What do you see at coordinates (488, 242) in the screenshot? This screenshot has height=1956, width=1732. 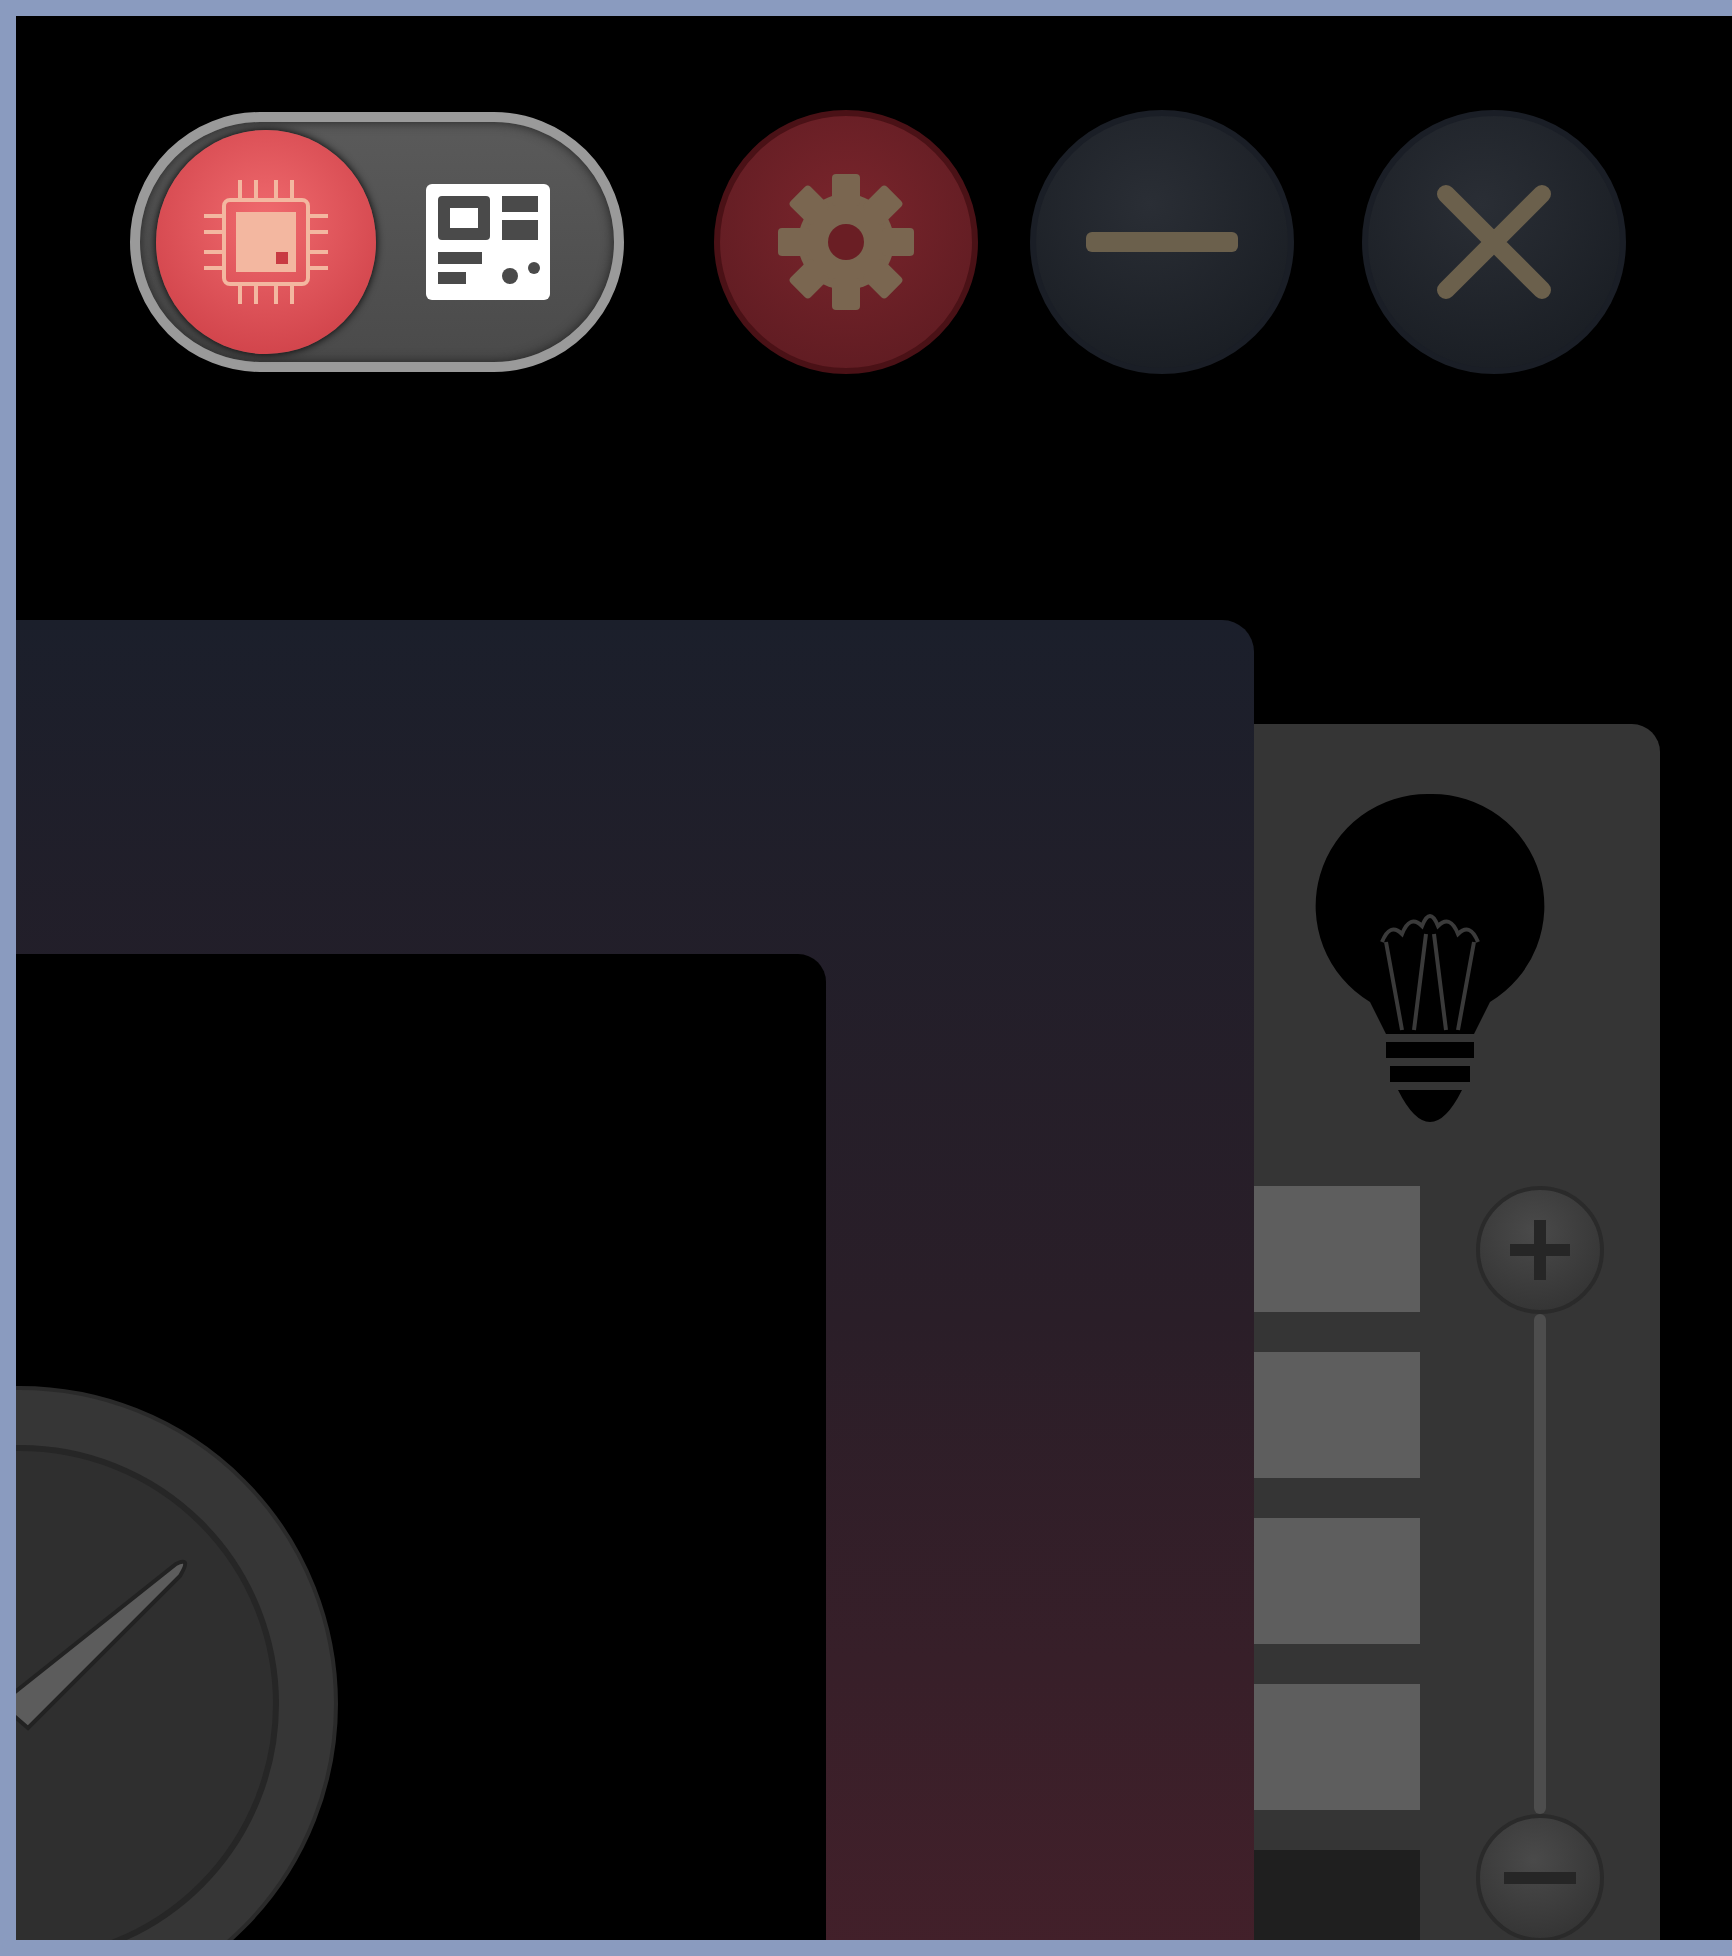 I see `circuit-board-icon` at bounding box center [488, 242].